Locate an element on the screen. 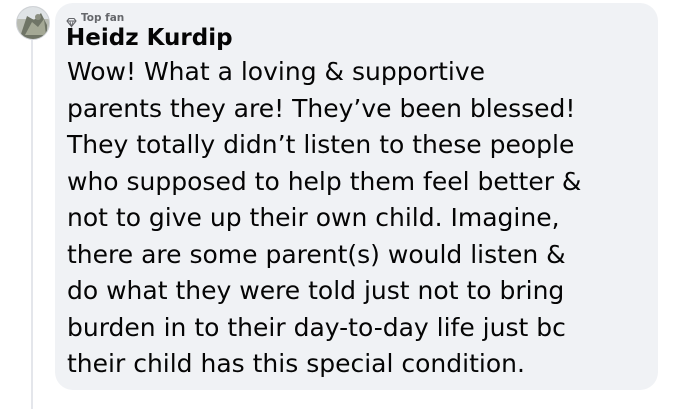 The width and height of the screenshot is (700, 409). comment-line: their child has this special condition. is located at coordinates (296, 363).